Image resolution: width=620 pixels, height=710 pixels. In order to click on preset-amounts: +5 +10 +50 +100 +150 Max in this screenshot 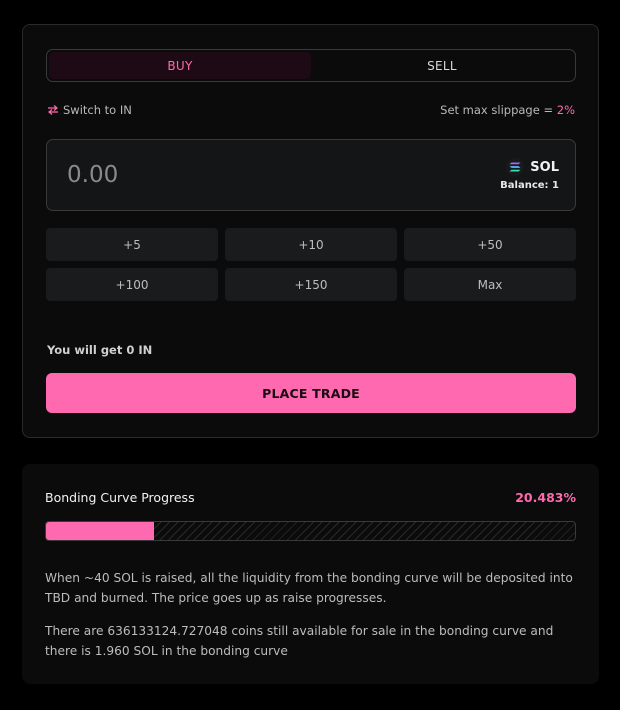, I will do `click(311, 264)`.